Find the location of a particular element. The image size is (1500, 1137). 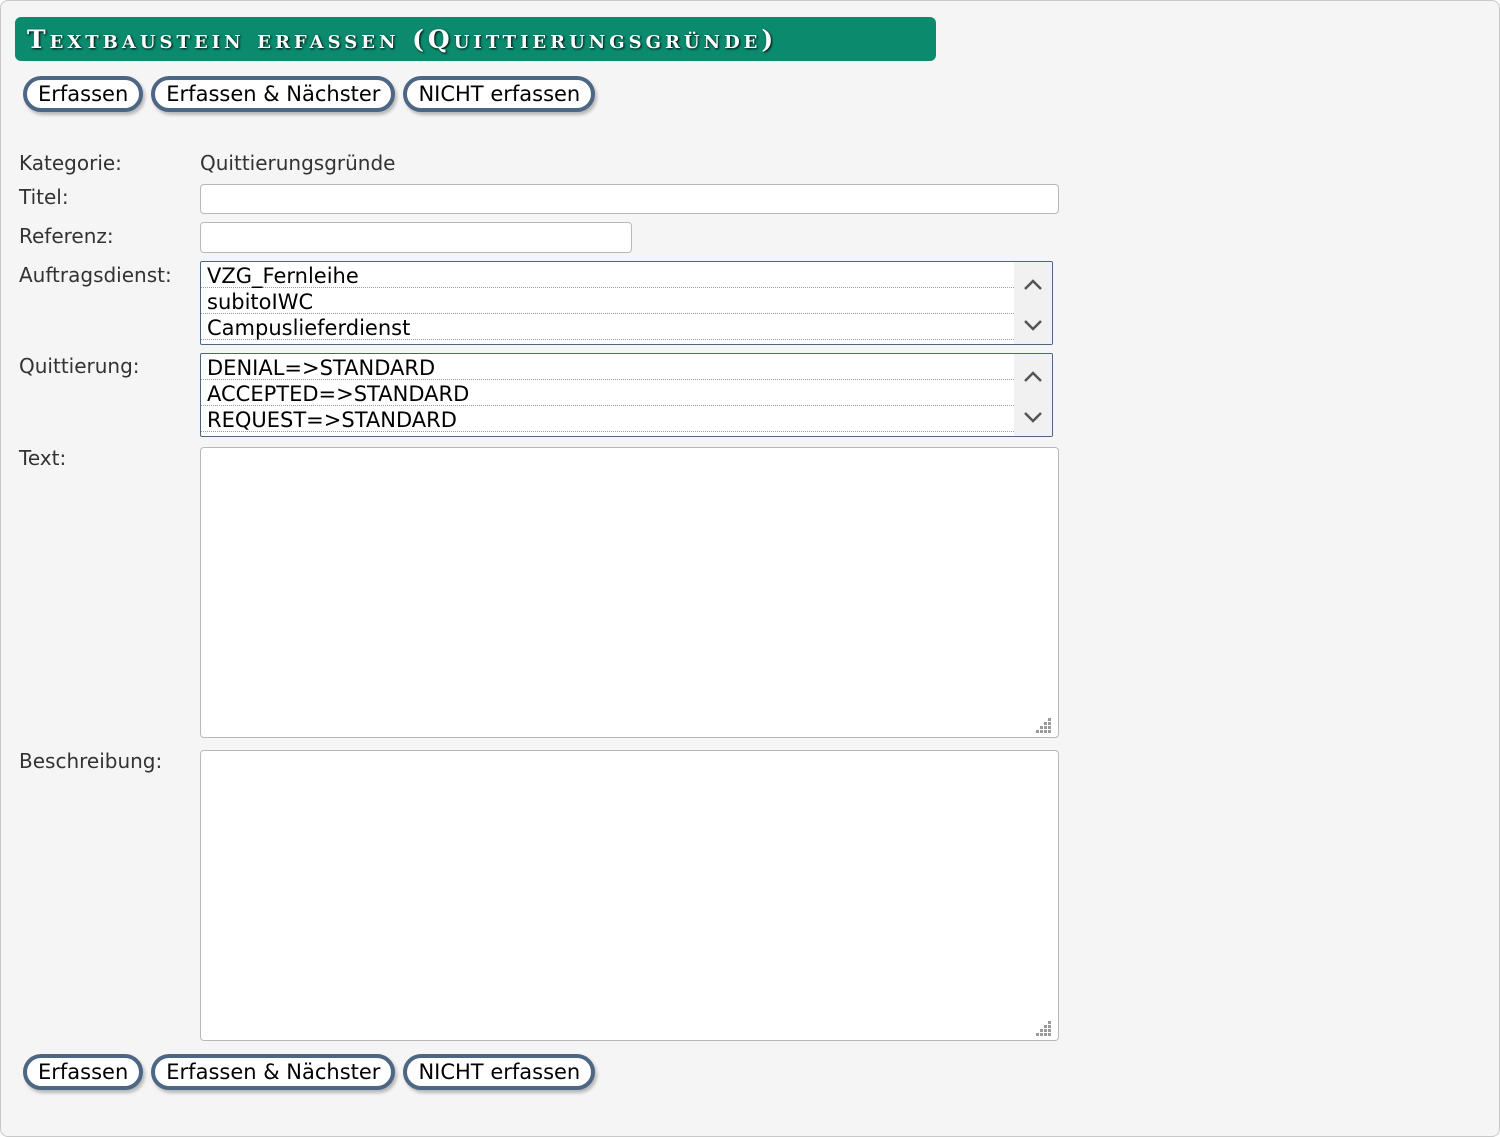

referenz-input is located at coordinates (416, 237).